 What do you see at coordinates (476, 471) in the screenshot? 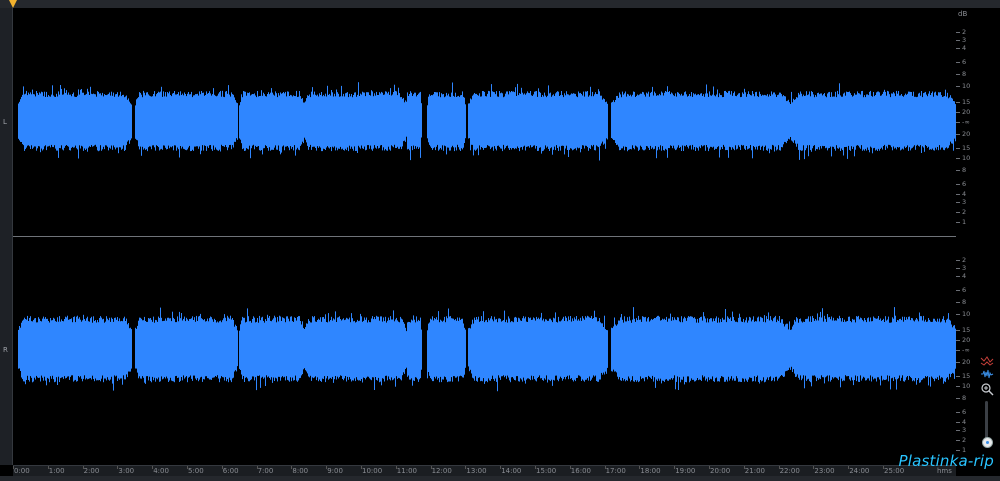
I see `time-label: 13:00` at bounding box center [476, 471].